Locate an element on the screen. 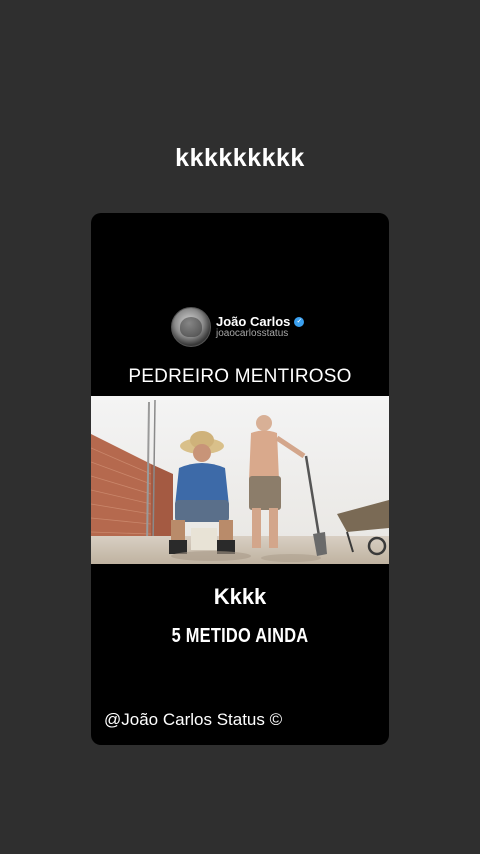  profile-name: João Carlos is located at coordinates (253, 321).